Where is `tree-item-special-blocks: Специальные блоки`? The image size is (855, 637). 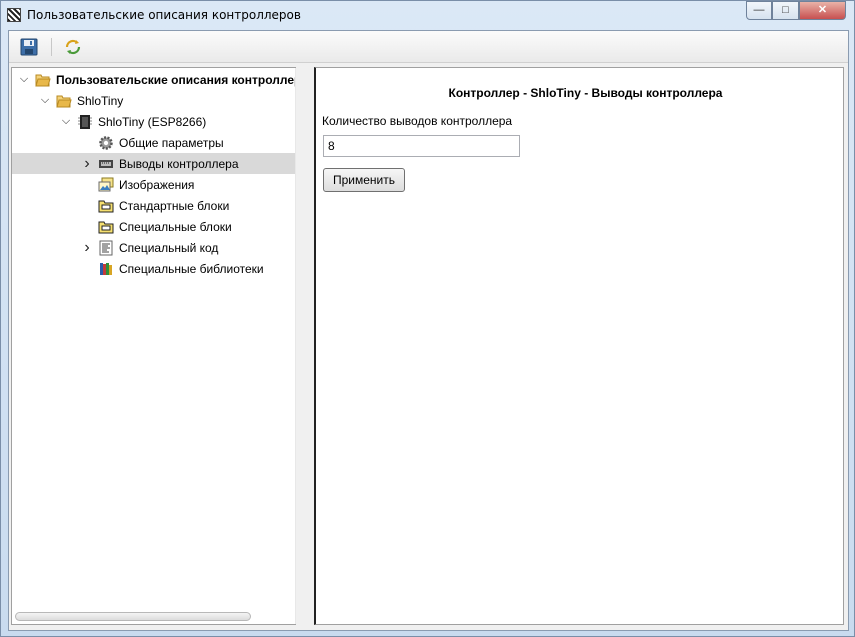
tree-item-special-blocks: Специальные блоки is located at coordinates (153, 226).